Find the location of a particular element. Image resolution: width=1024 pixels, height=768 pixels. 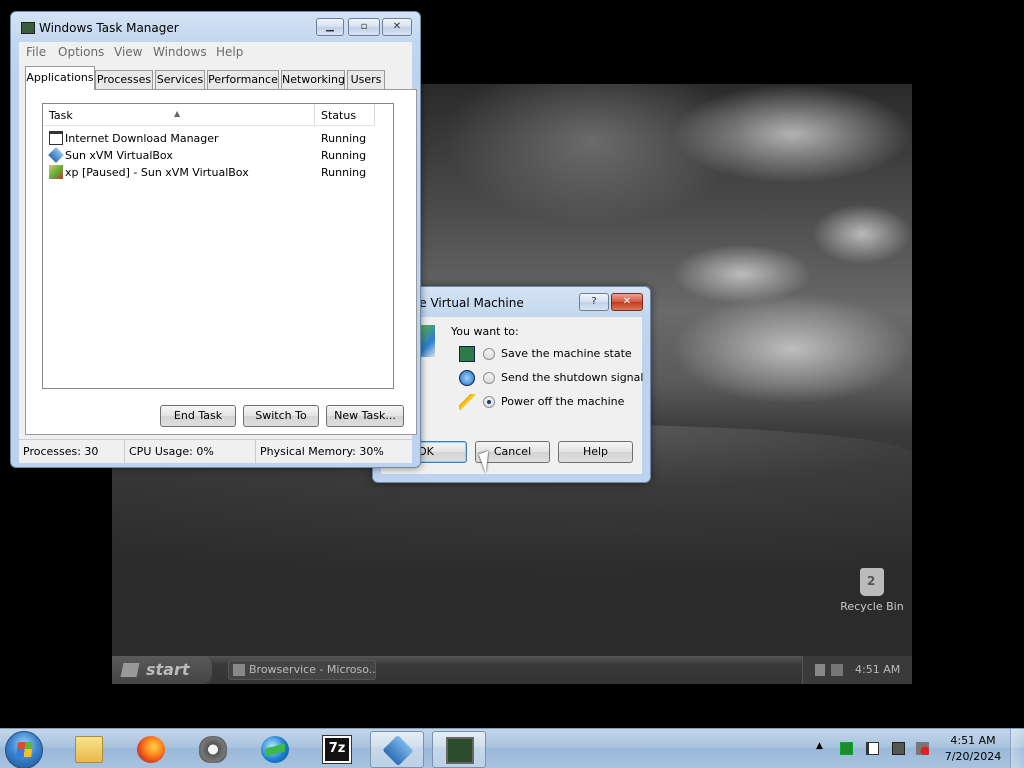

column-header-task: ▲ Task is located at coordinates (179, 115).